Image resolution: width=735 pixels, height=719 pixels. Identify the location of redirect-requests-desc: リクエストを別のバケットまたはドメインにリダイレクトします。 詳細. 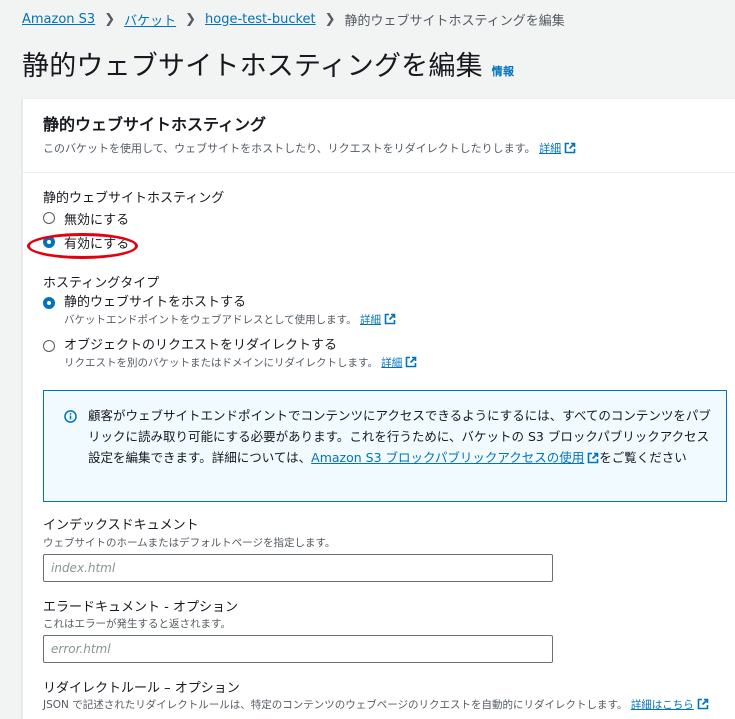
(240, 363).